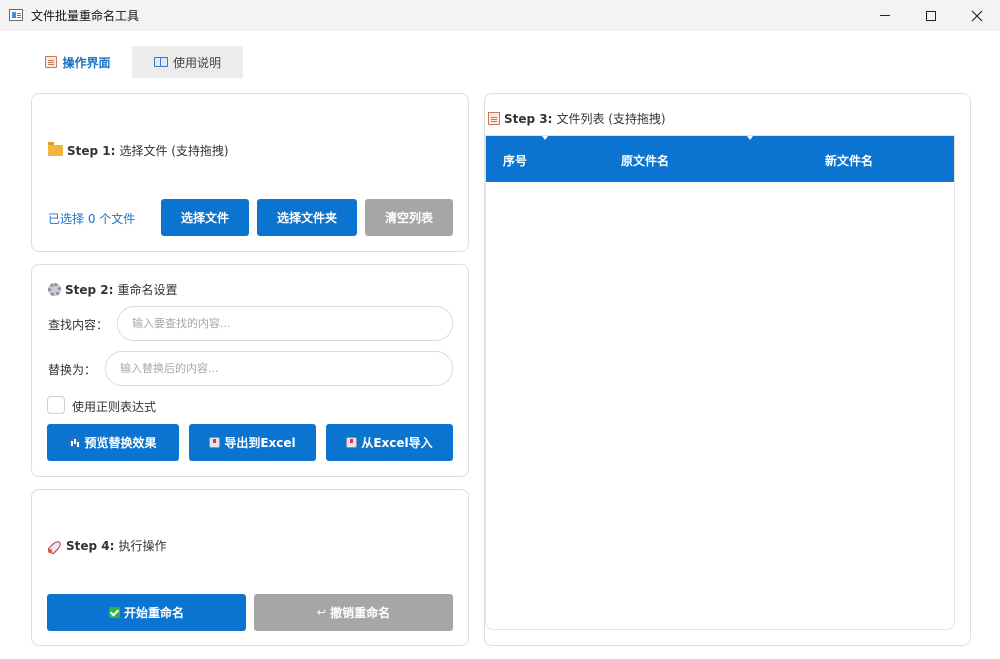  Describe the element at coordinates (409, 217) in the screenshot. I see `clear-list-button: 清空列表` at that location.